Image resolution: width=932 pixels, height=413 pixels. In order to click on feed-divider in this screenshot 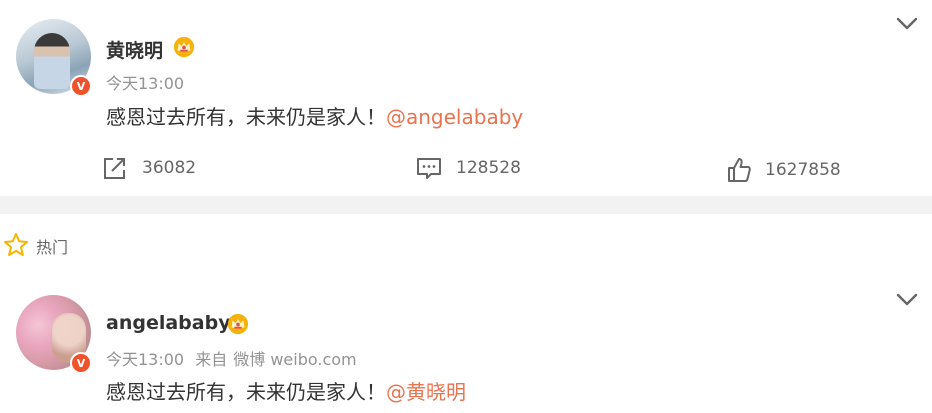, I will do `click(466, 205)`.